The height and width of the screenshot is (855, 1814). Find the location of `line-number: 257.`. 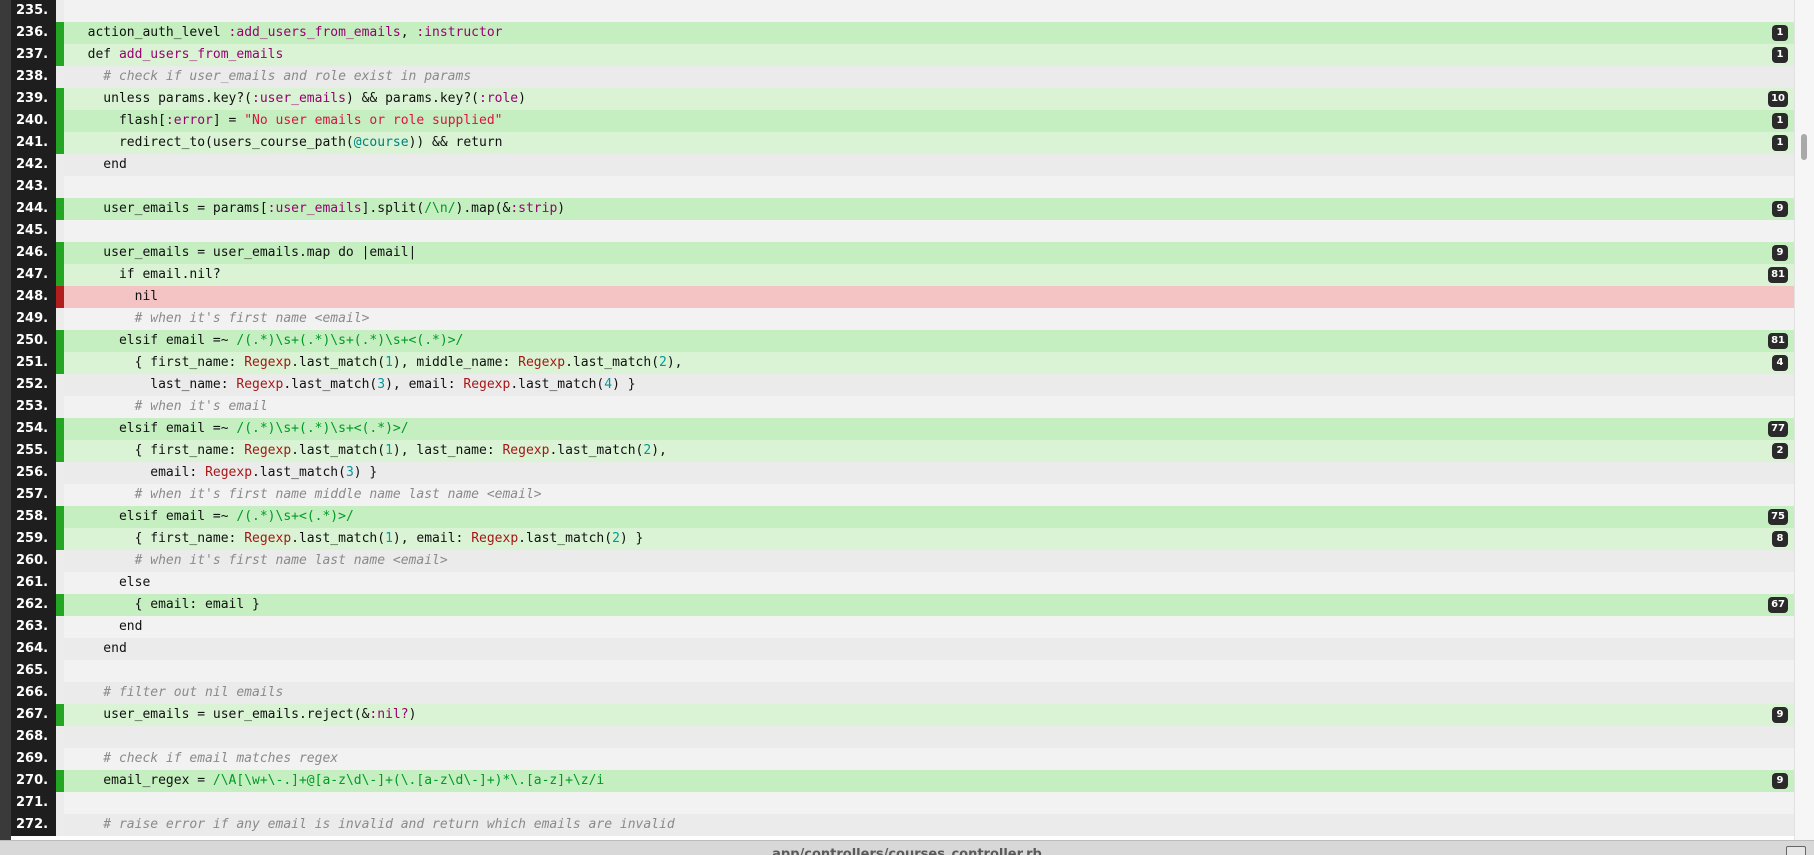

line-number: 257. is located at coordinates (33, 495).